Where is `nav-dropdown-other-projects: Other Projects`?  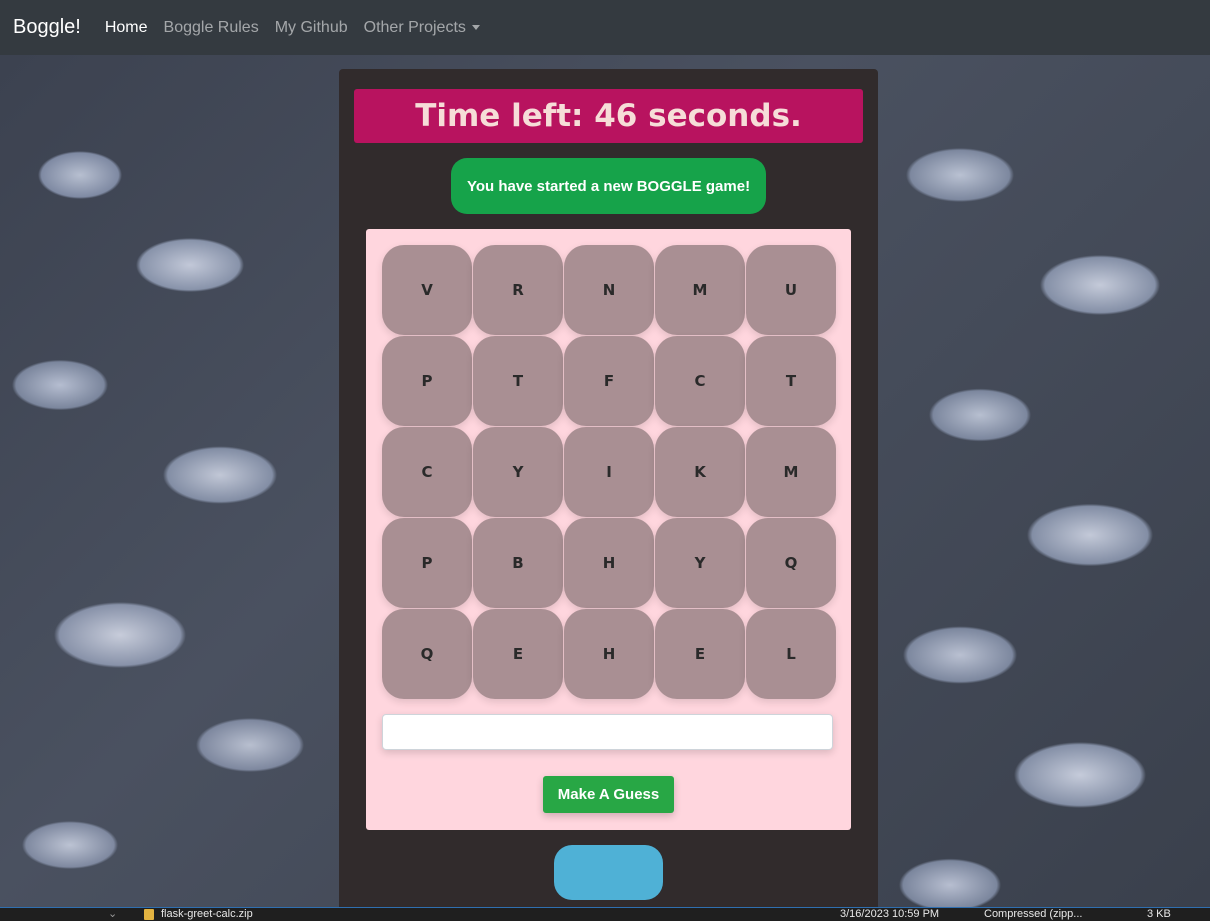
nav-dropdown-other-projects: Other Projects is located at coordinates (422, 28).